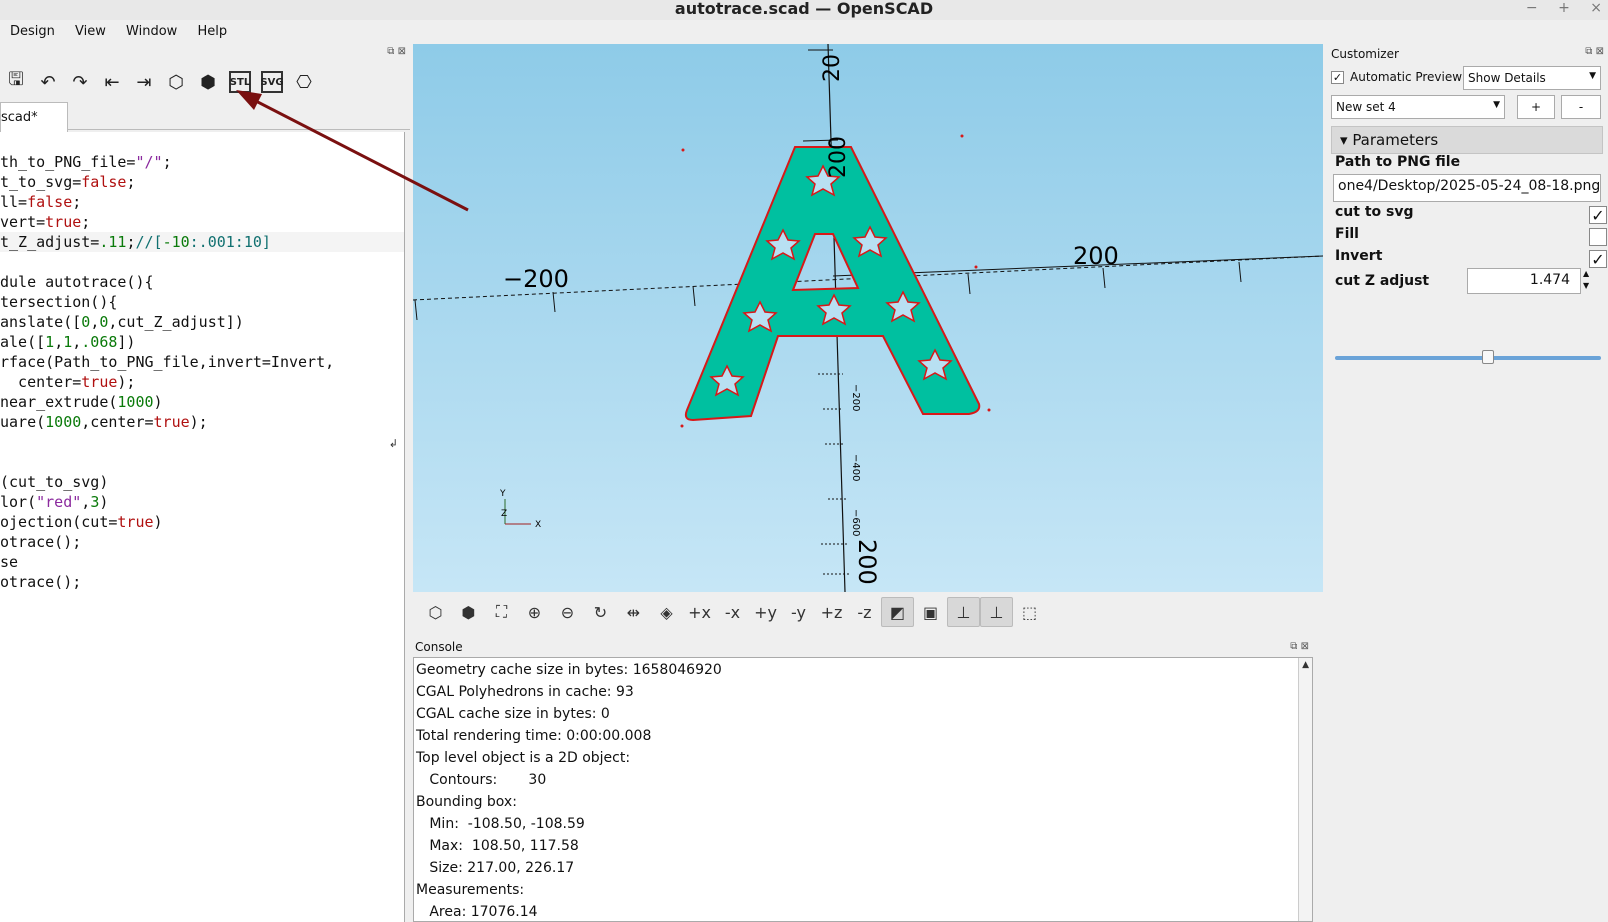 This screenshot has width=1608, height=922. What do you see at coordinates (304, 82) in the screenshot?
I see `send-to-print-icon: ⎔` at bounding box center [304, 82].